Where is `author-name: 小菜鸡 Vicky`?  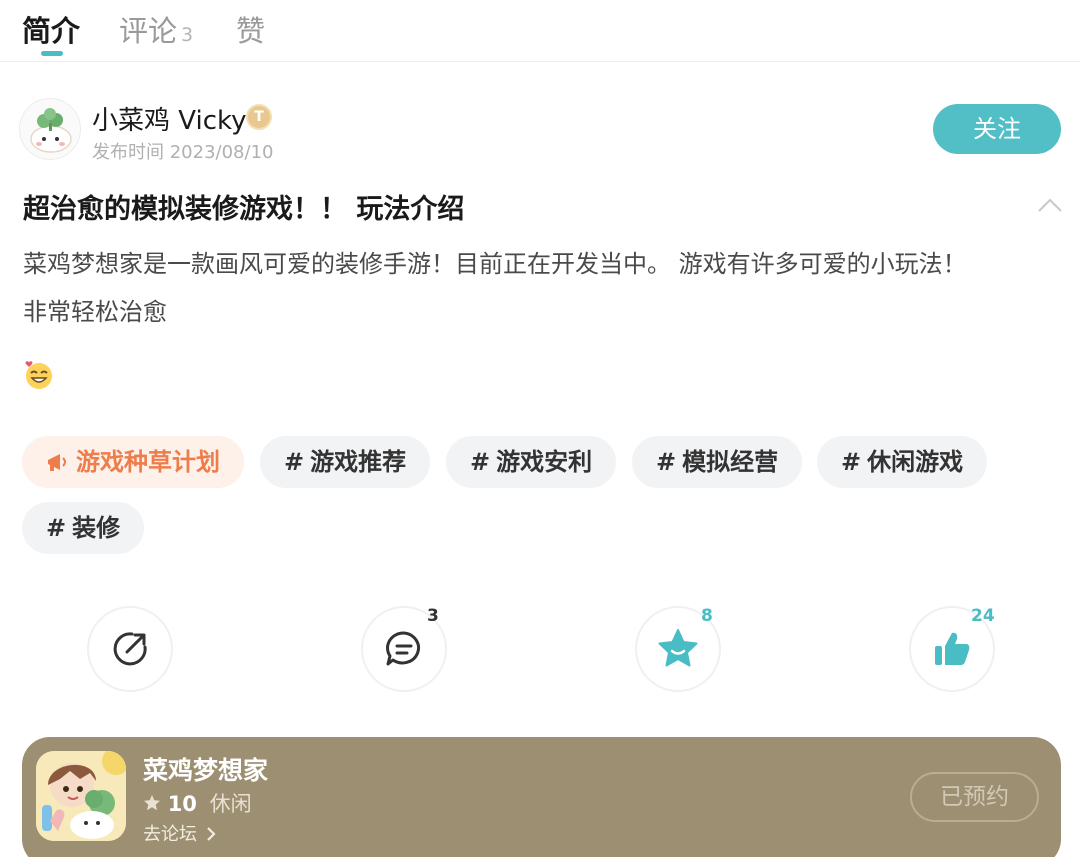
author-name: 小菜鸡 Vicky is located at coordinates (169, 118).